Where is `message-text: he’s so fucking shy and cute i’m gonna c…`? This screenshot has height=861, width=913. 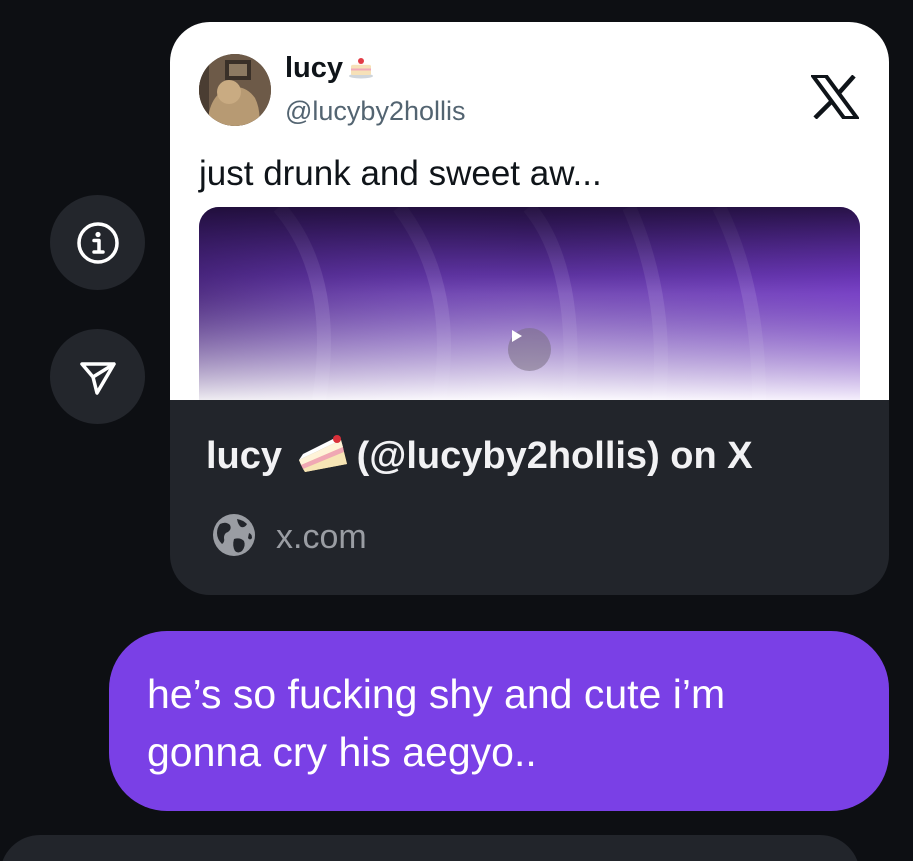
message-text: he’s so fucking shy and cute i’m gonna c… is located at coordinates (436, 723).